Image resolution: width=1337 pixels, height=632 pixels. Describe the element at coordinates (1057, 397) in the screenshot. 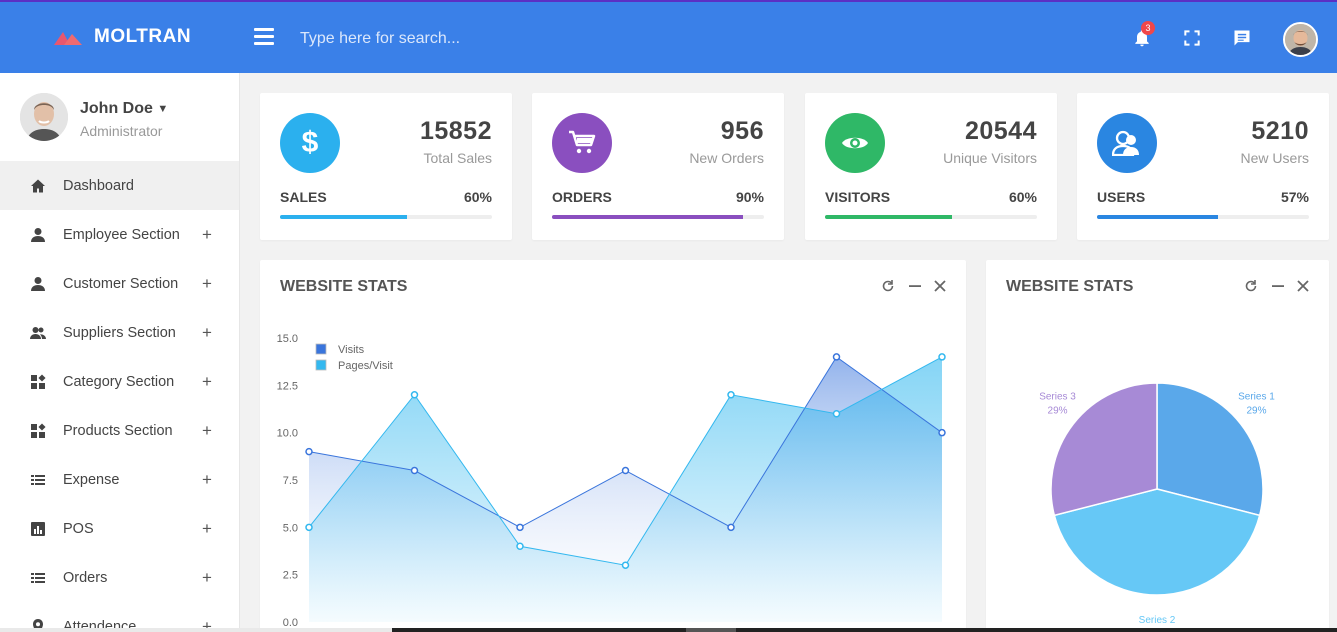

I see `slice-name: Series 3` at that location.